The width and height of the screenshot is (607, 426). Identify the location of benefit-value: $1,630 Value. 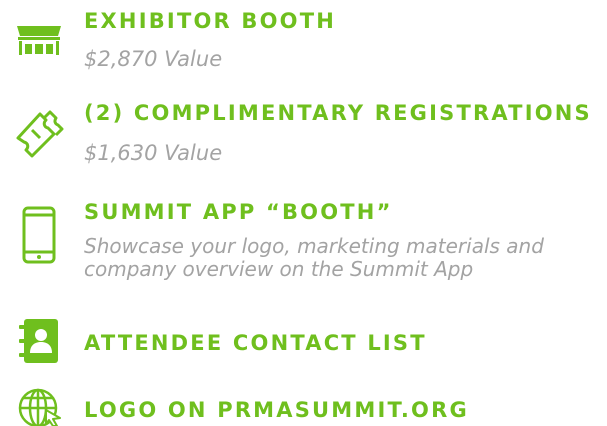
(153, 153).